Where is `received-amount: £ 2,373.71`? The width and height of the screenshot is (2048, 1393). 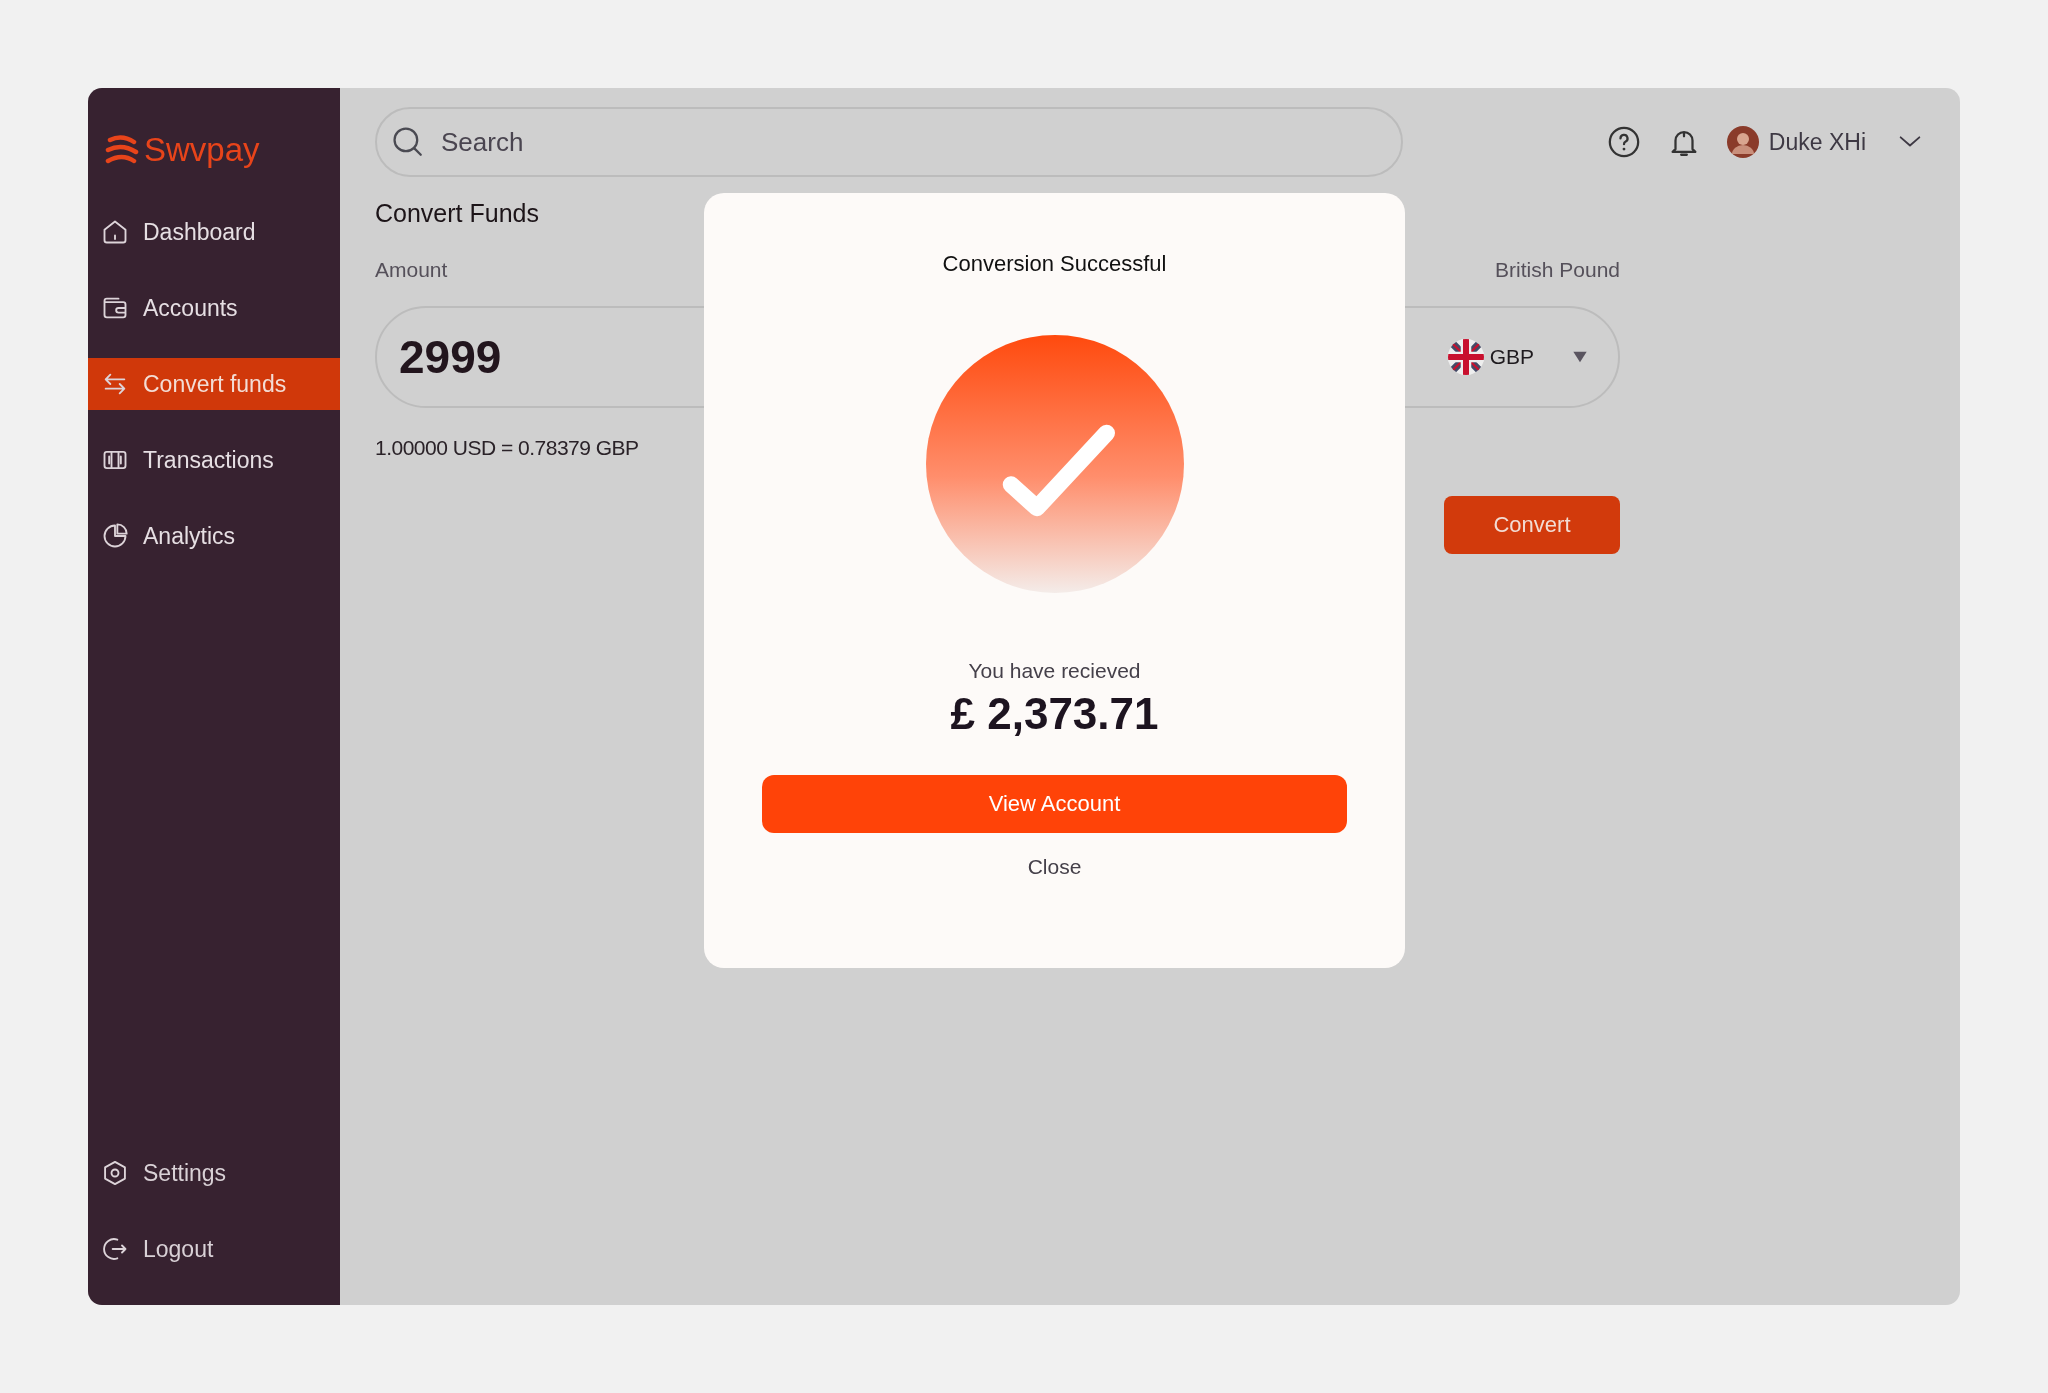 received-amount: £ 2,373.71 is located at coordinates (1054, 714).